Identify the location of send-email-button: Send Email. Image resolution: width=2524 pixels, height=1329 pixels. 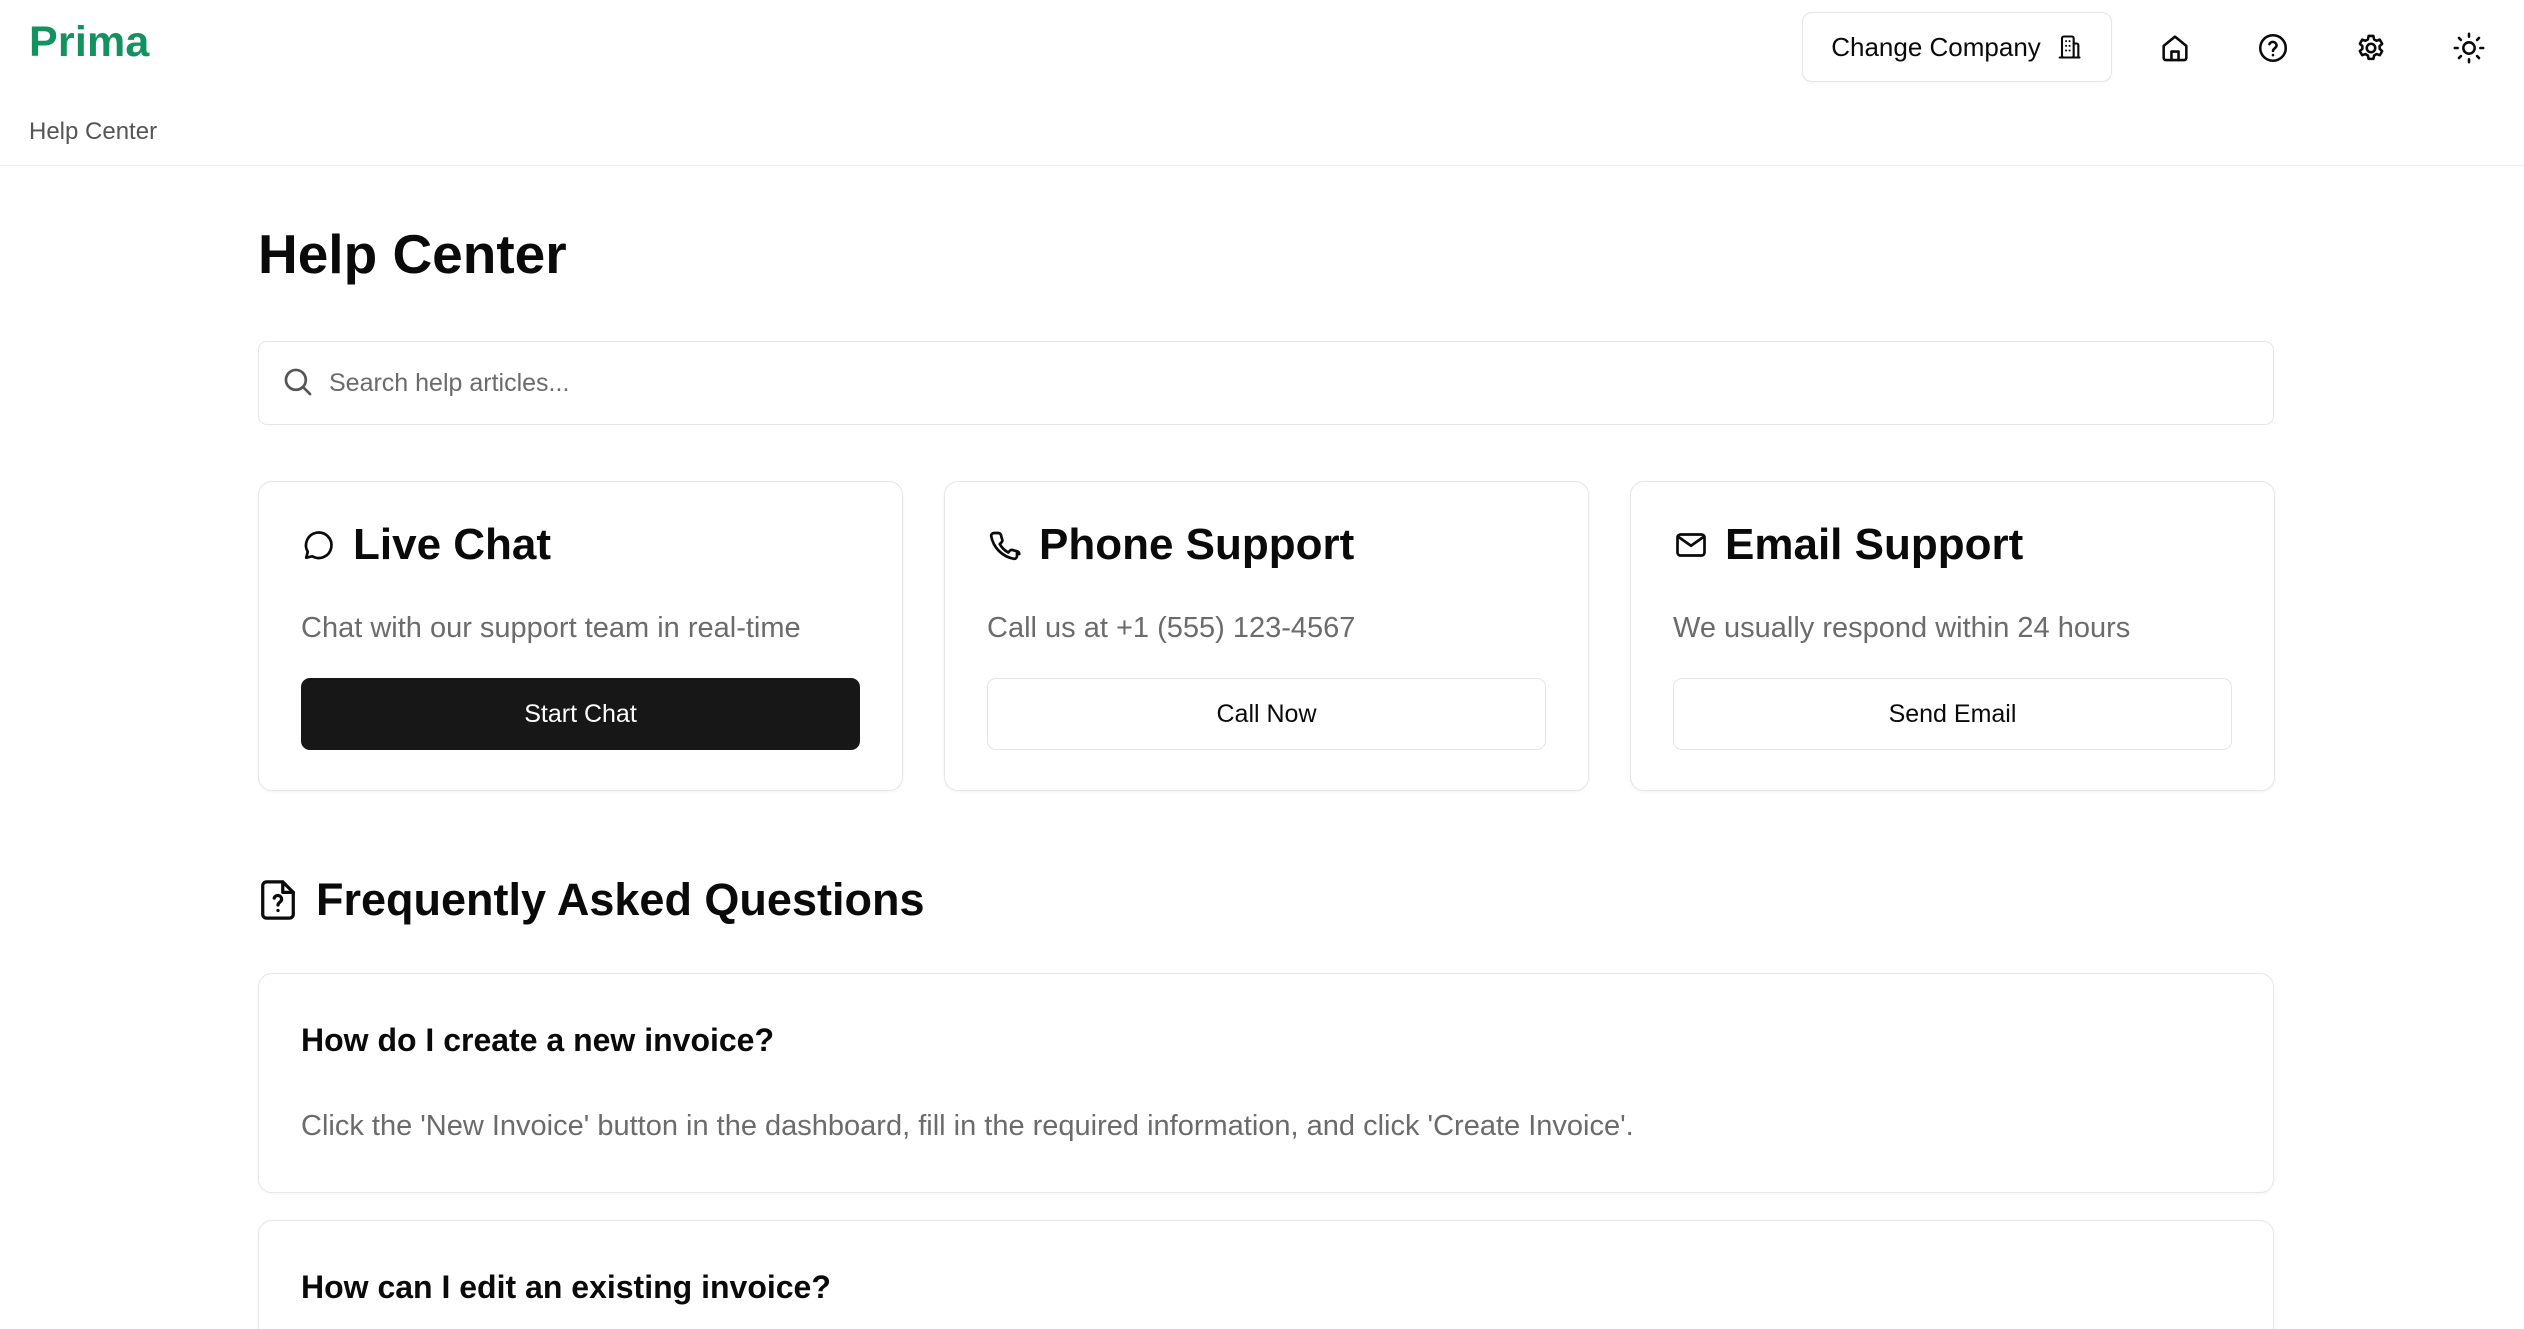
(1952, 714).